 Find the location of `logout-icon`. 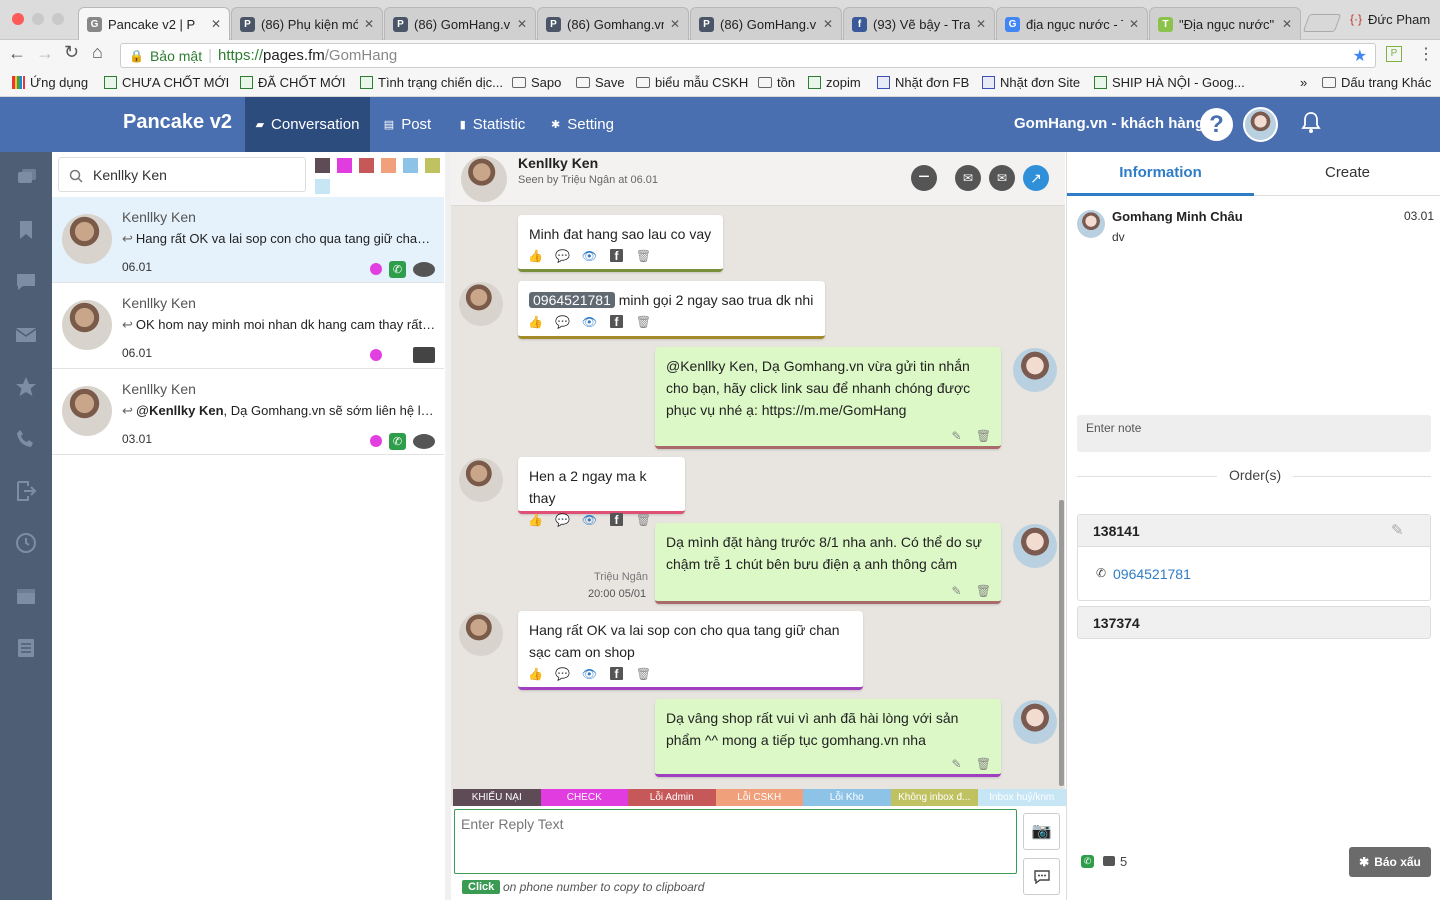

logout-icon is located at coordinates (26, 491).